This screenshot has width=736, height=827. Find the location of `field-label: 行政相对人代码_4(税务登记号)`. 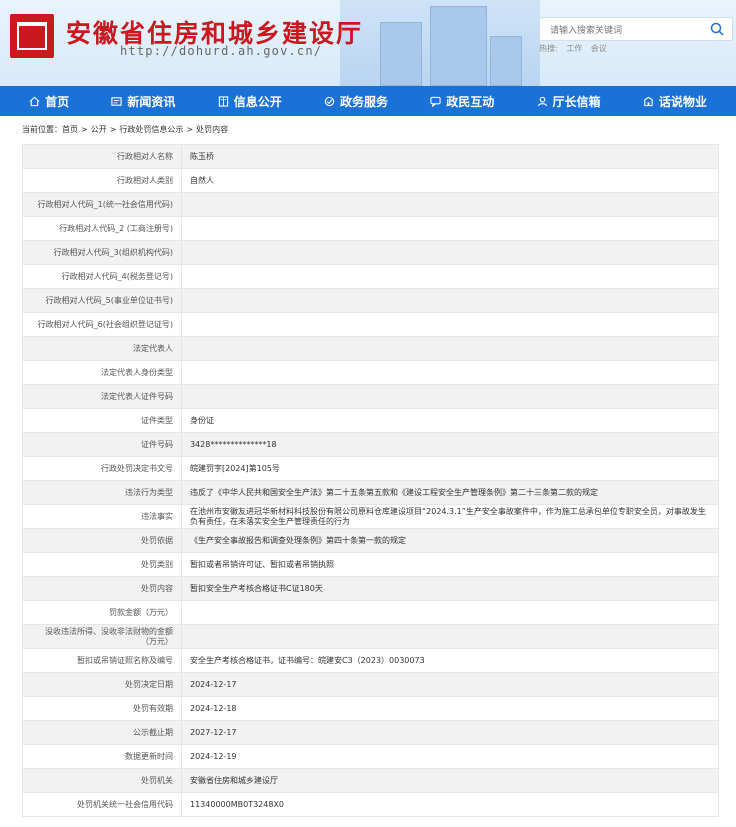

field-label: 行政相对人代码_4(税务登记号) is located at coordinates (102, 276).